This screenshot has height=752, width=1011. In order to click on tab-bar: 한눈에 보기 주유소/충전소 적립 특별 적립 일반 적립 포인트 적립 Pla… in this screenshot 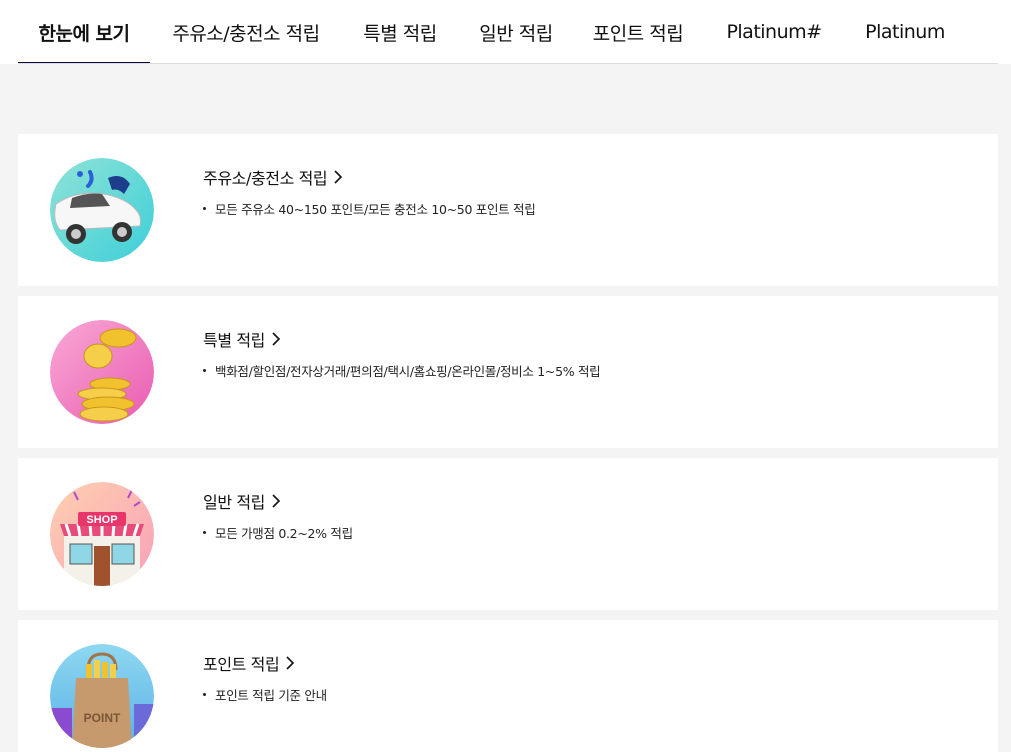, I will do `click(505, 32)`.